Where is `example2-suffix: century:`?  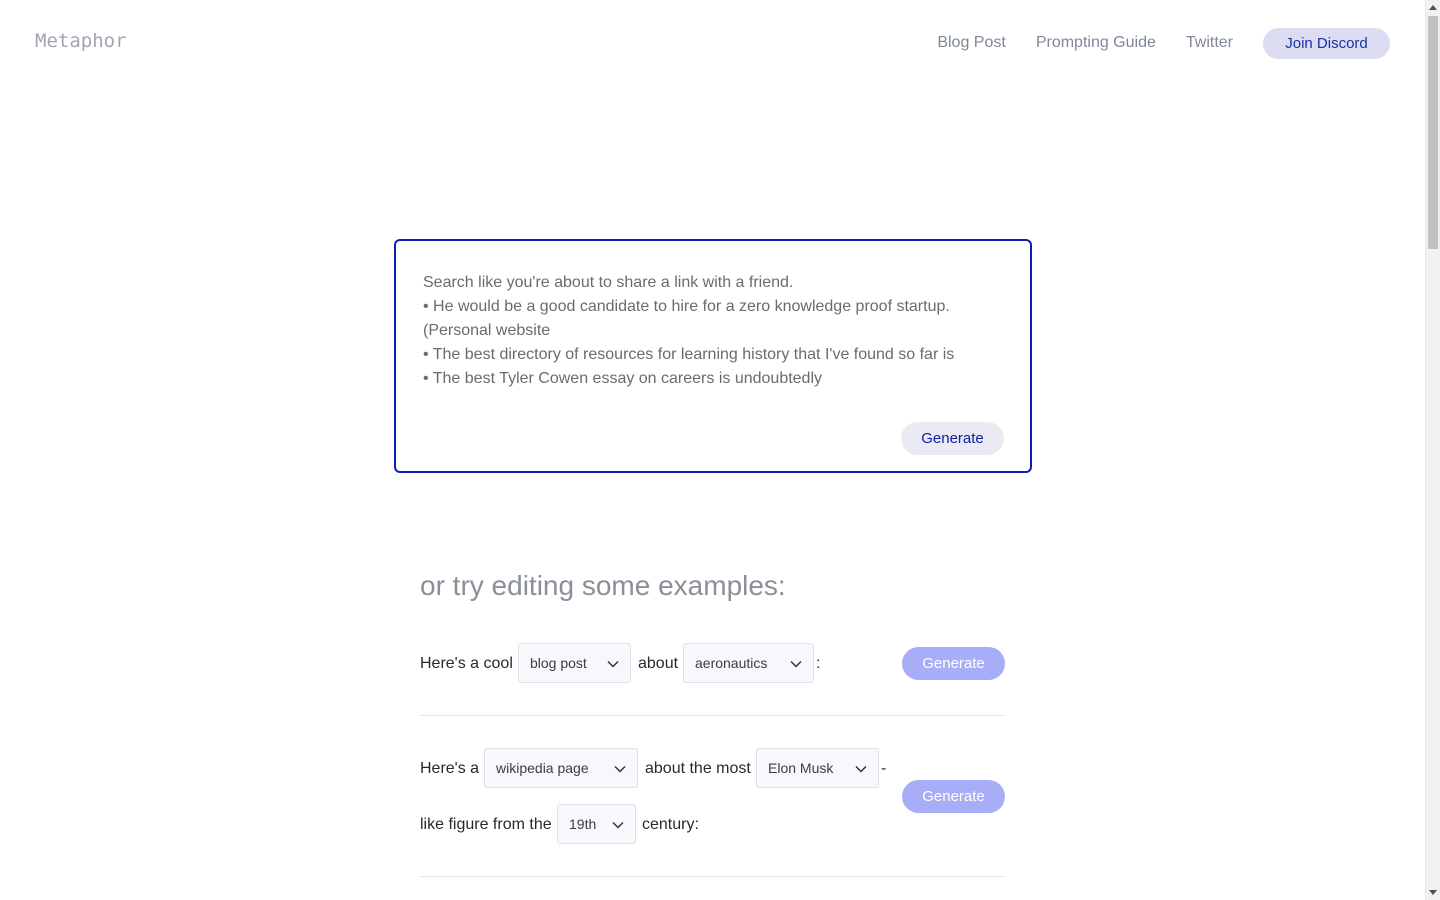 example2-suffix: century: is located at coordinates (670, 824).